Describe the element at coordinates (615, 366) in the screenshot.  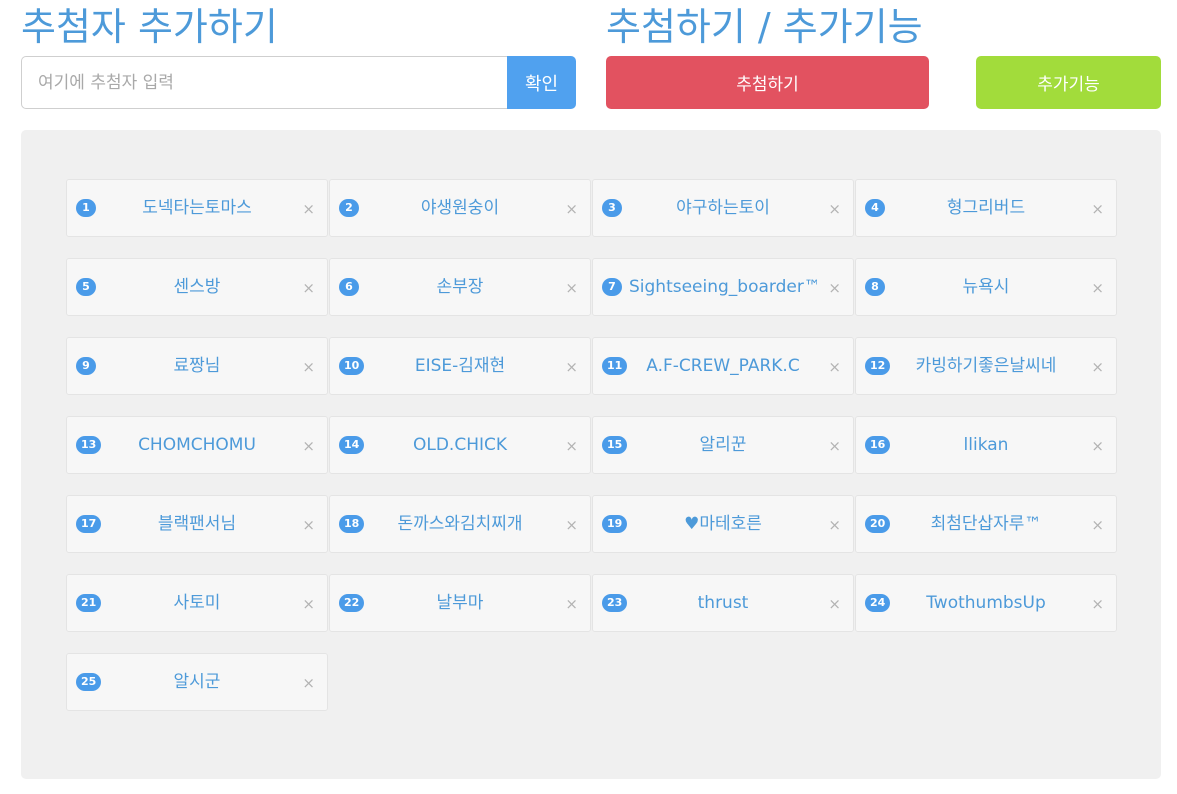
I see `participant-number-badge: 11` at that location.